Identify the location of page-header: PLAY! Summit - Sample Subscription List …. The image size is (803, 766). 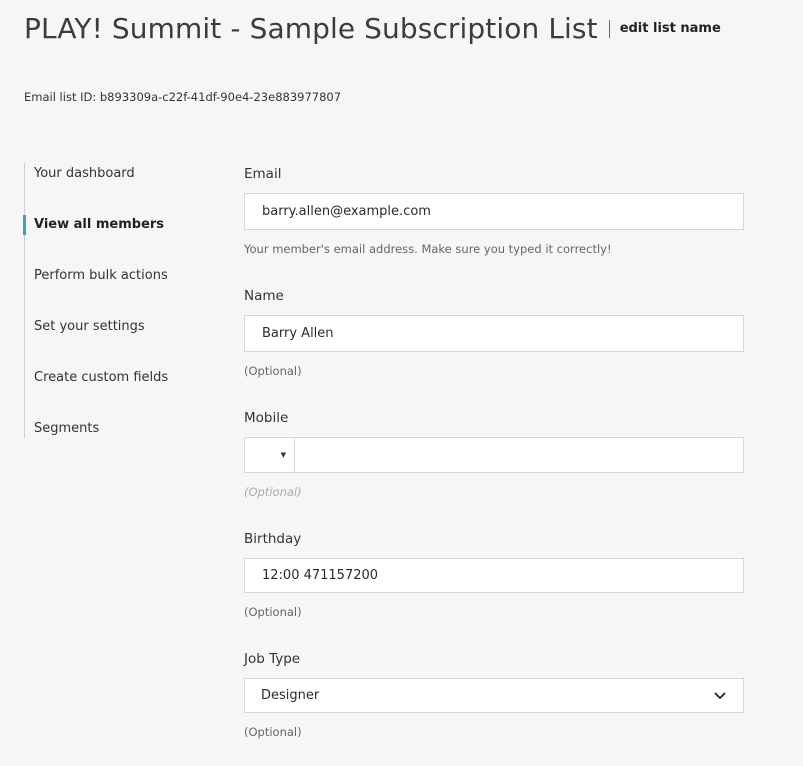
(372, 28).